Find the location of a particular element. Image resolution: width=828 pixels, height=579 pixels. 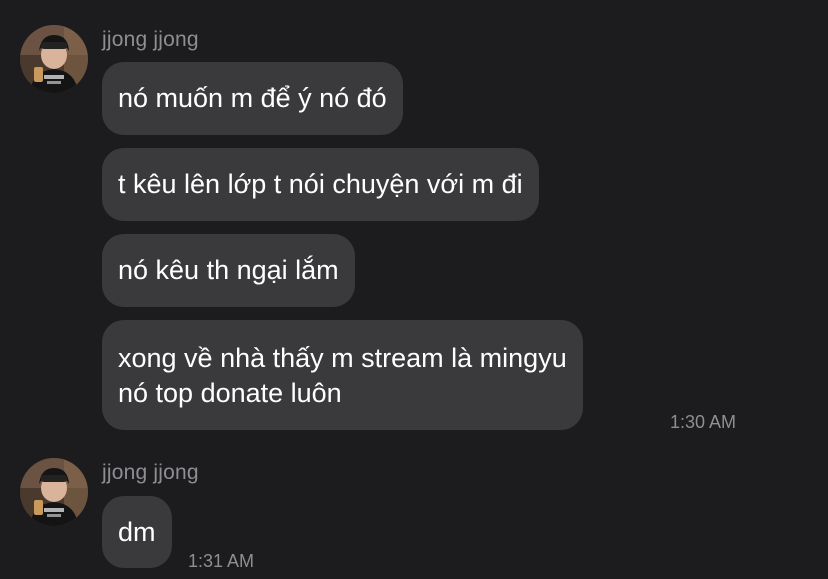

message-text: dm is located at coordinates (137, 532).